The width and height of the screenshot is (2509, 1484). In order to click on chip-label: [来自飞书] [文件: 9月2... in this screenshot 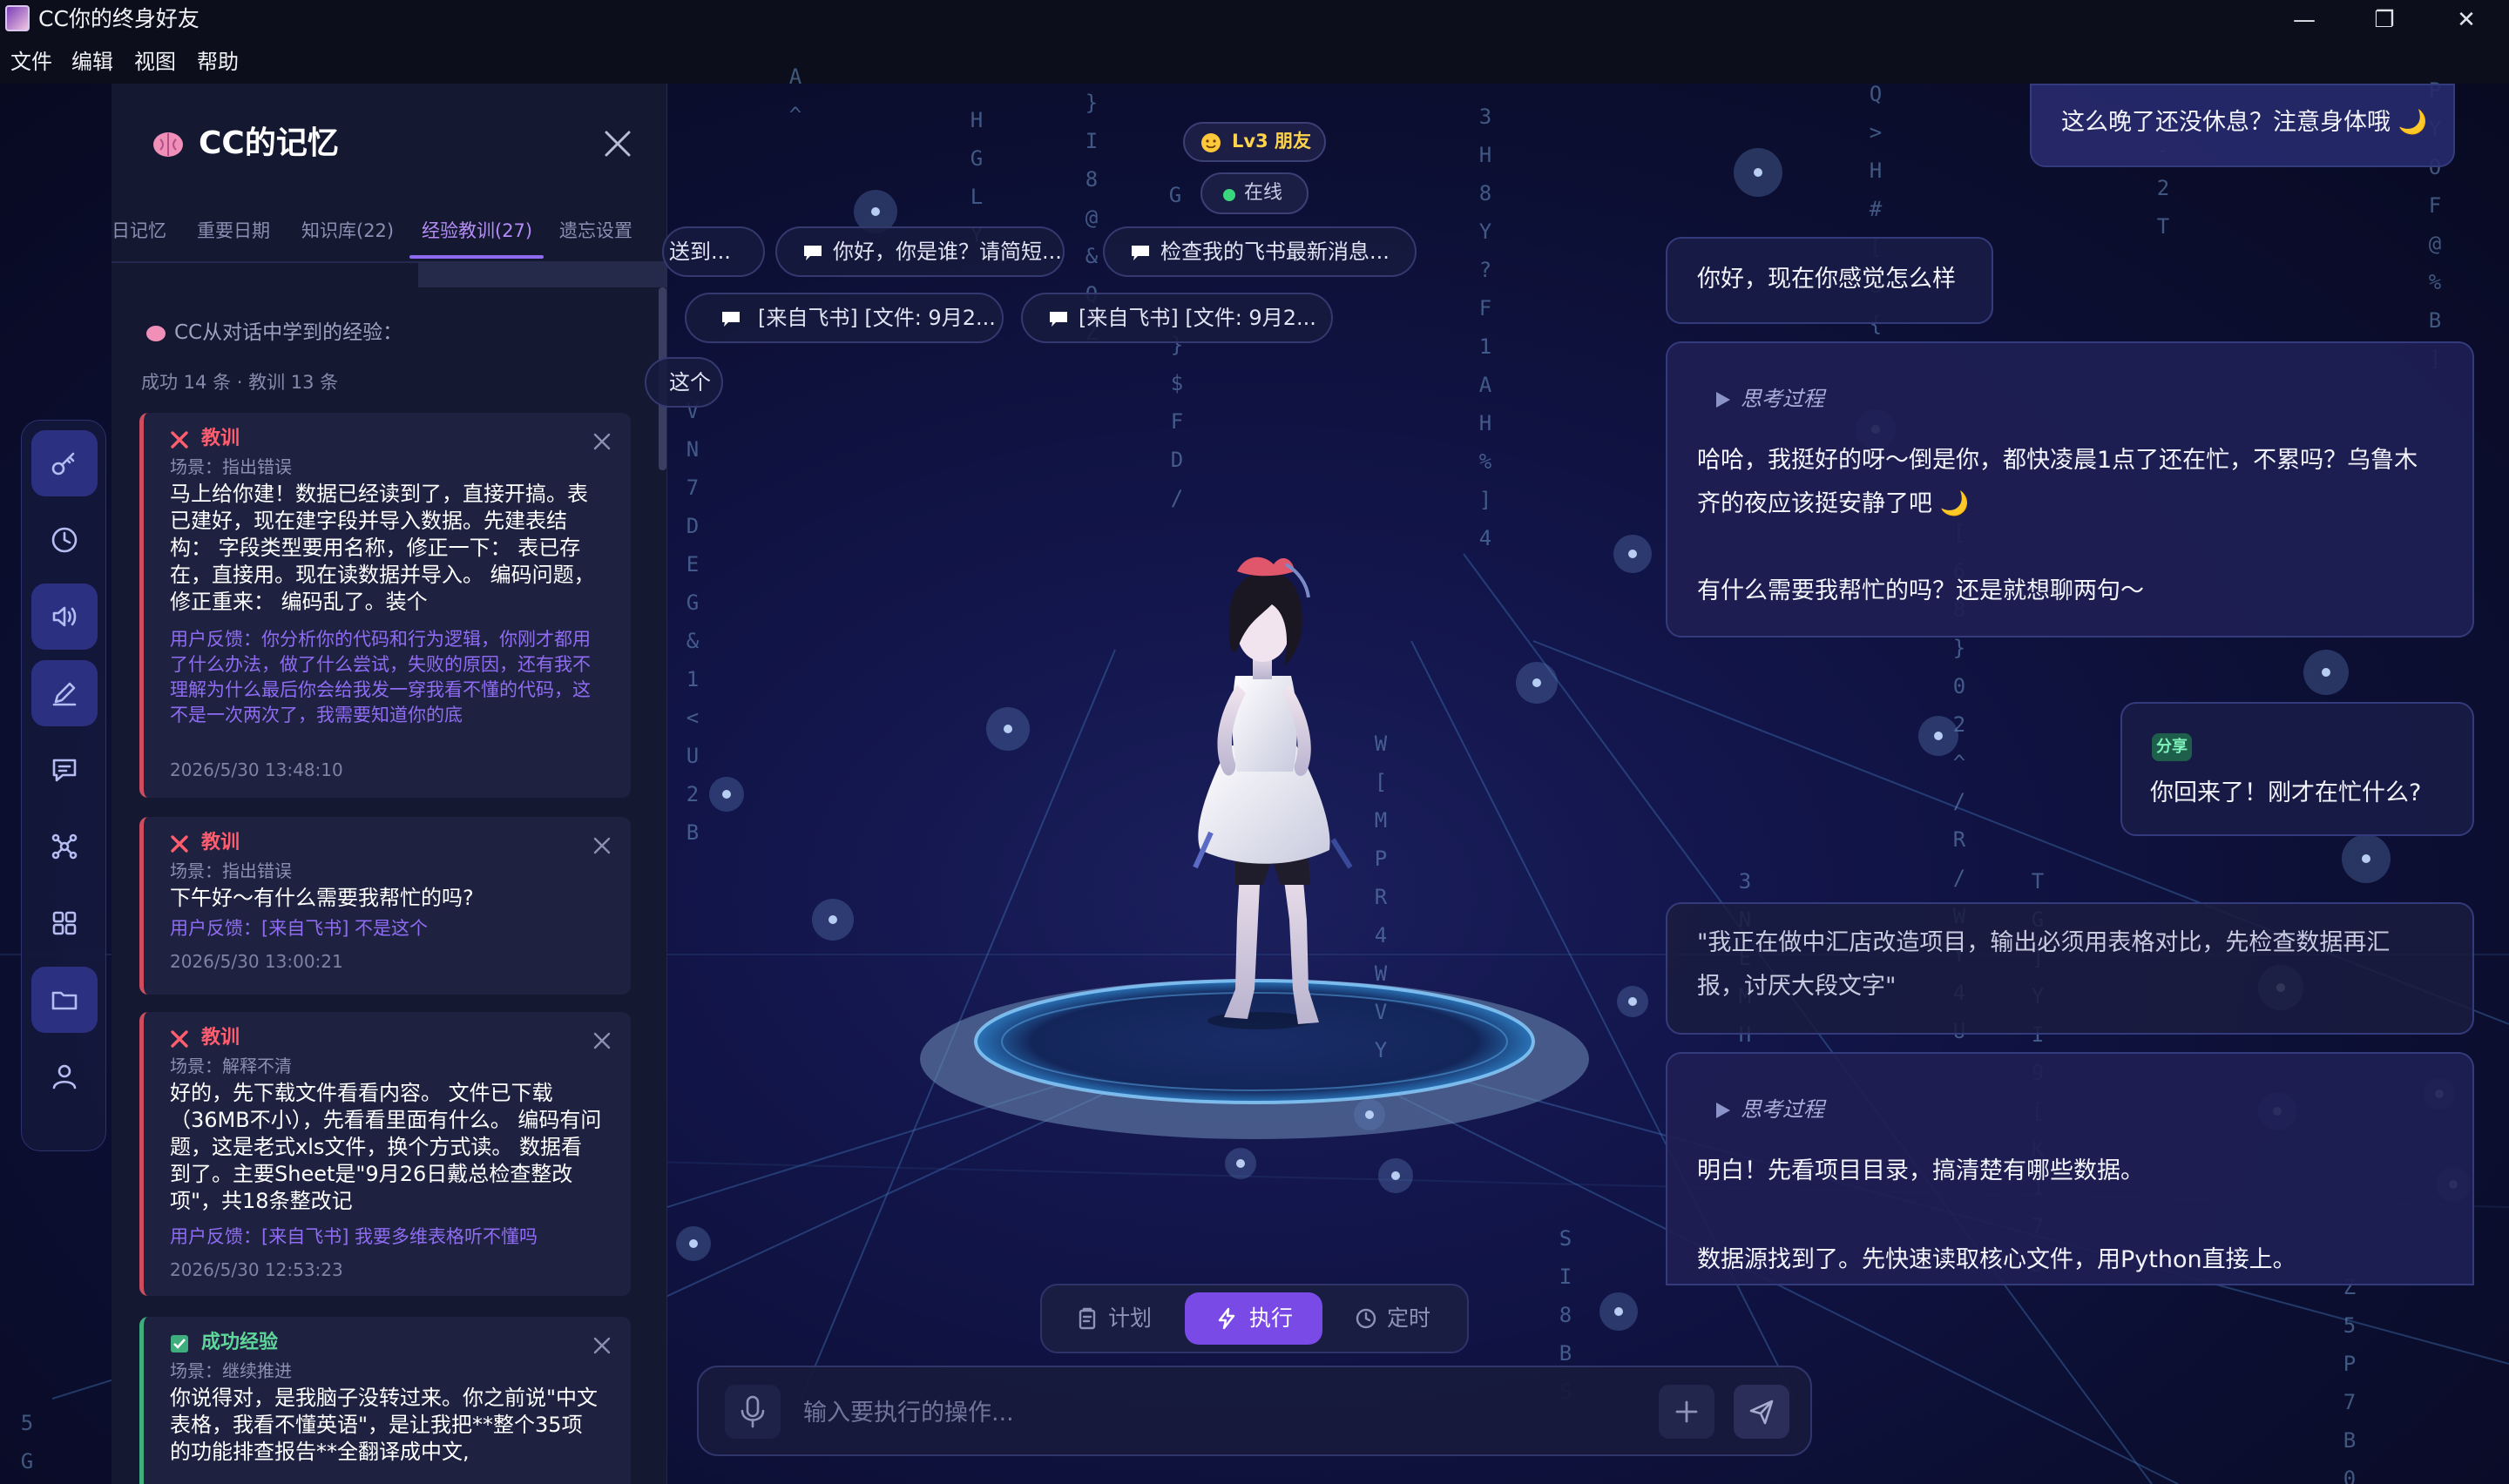, I will do `click(877, 318)`.